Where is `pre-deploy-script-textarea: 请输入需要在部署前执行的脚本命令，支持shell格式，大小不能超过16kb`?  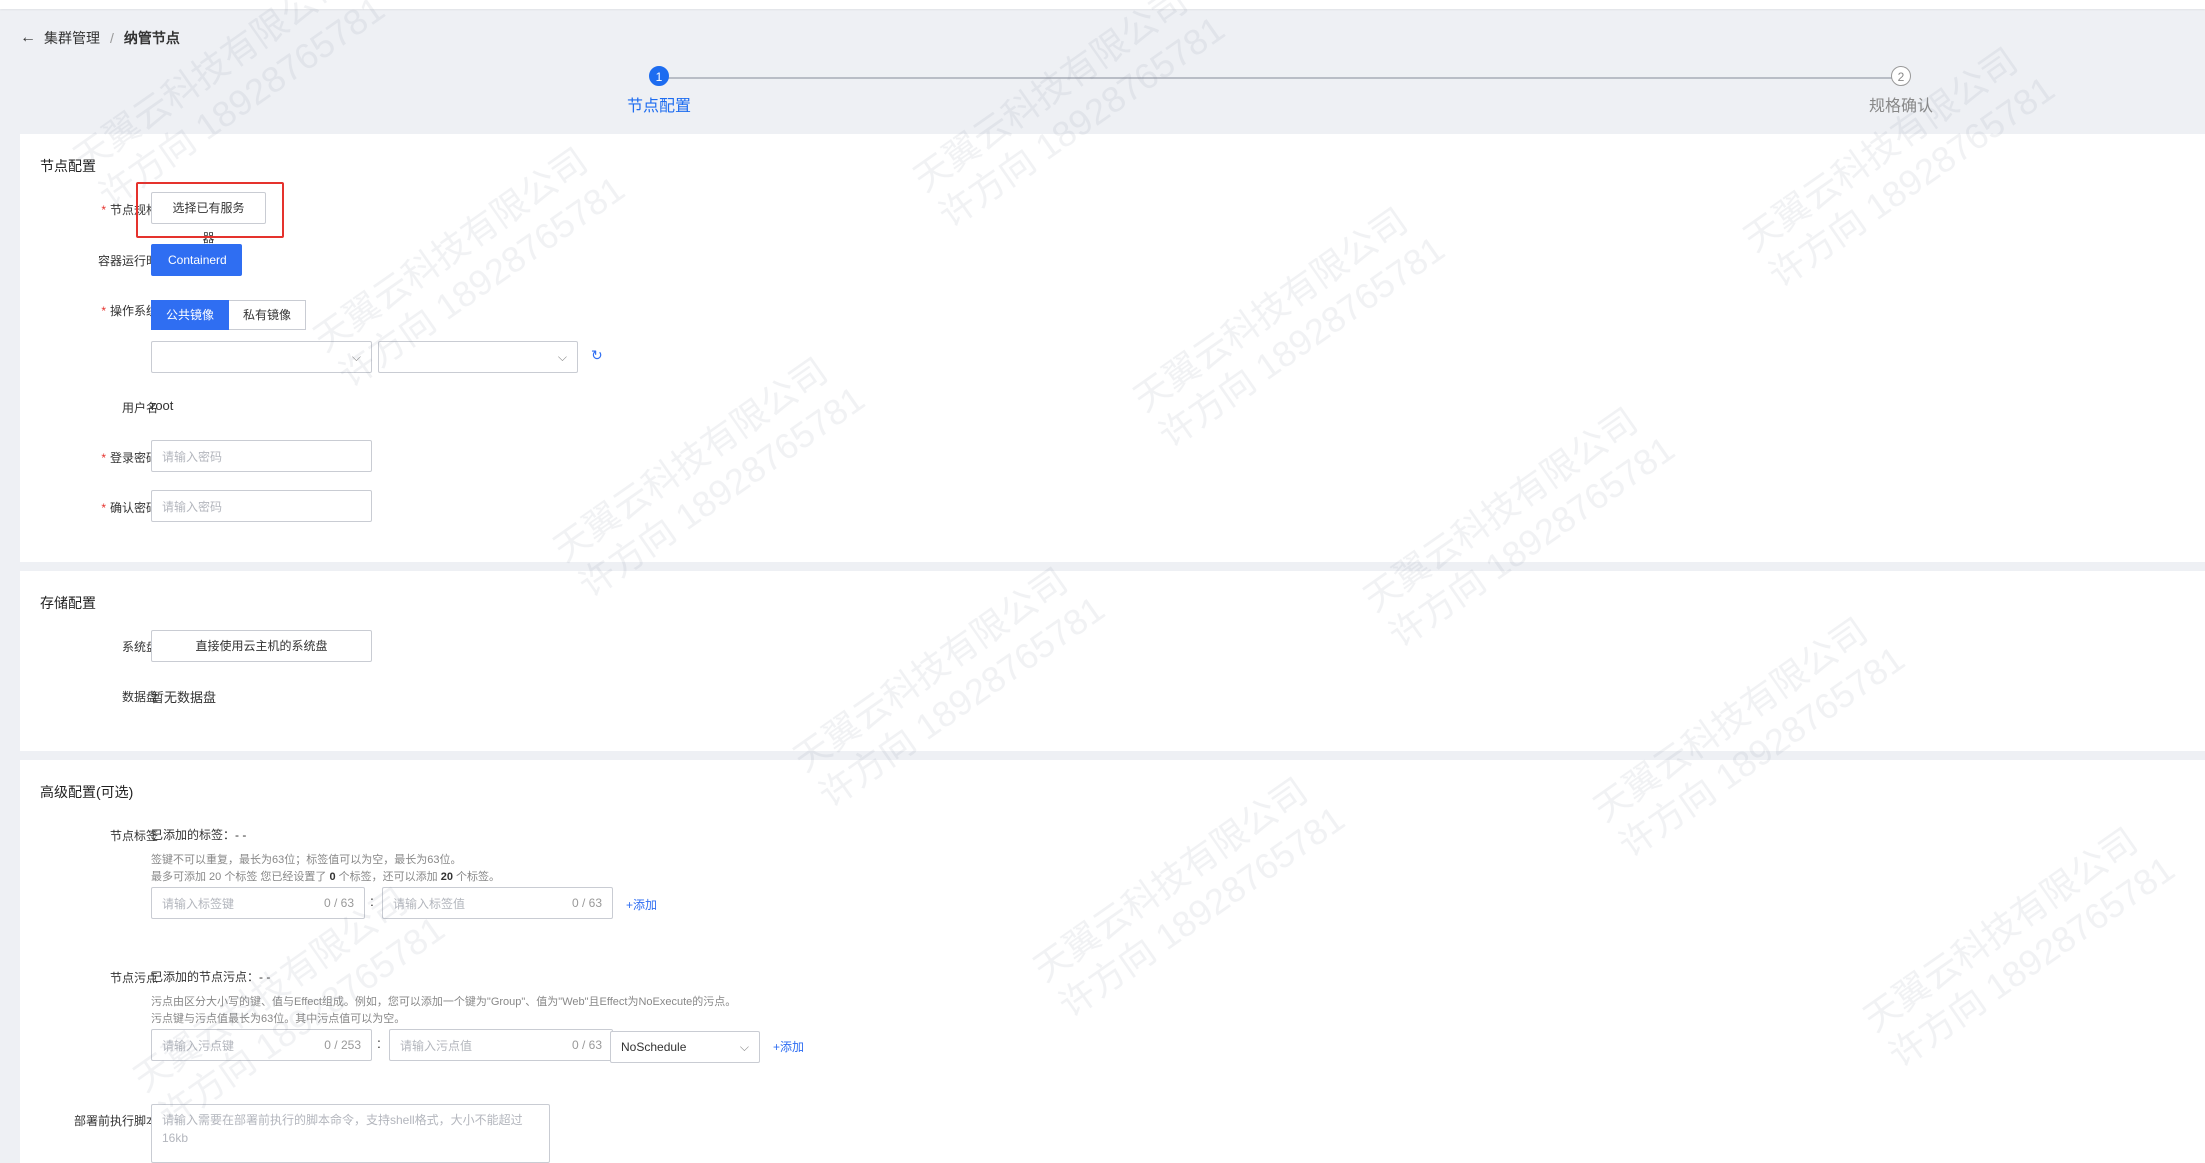 pre-deploy-script-textarea: 请输入需要在部署前执行的脚本命令，支持shell格式，大小不能超过16kb is located at coordinates (350, 1133).